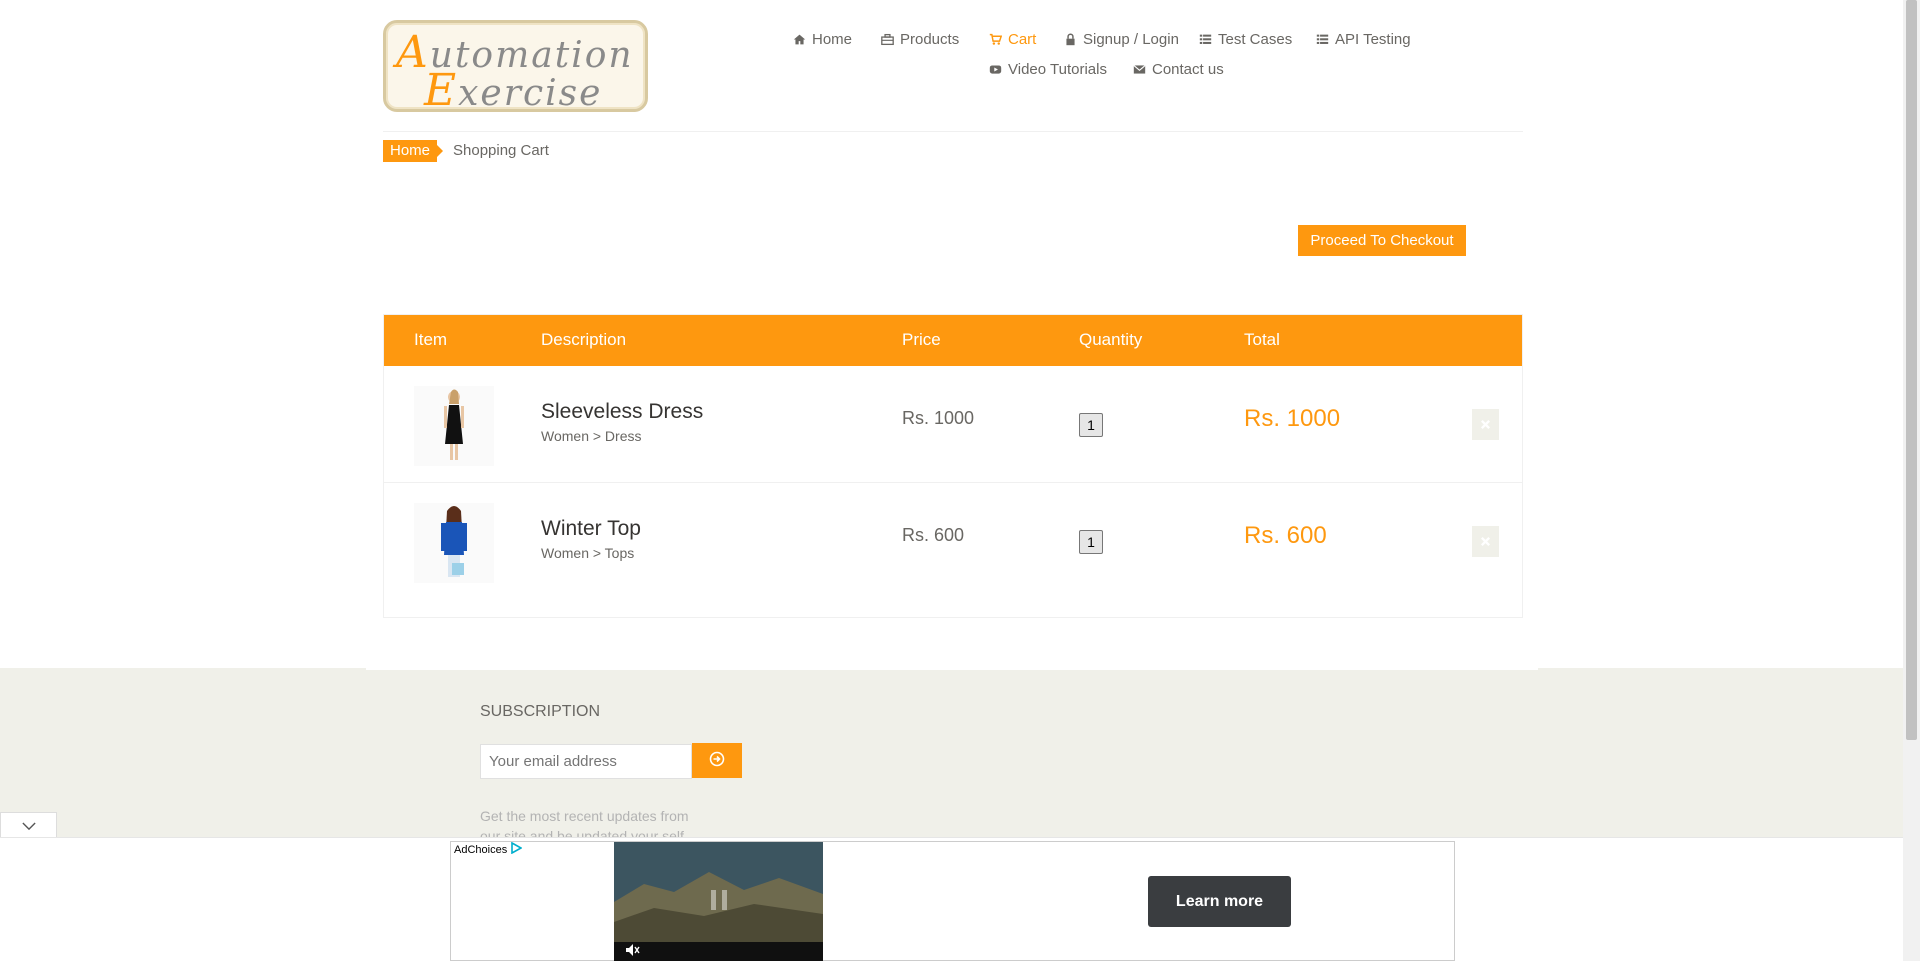 The height and width of the screenshot is (961, 1920). What do you see at coordinates (938, 418) in the screenshot?
I see `product-price: Rs. 1000` at bounding box center [938, 418].